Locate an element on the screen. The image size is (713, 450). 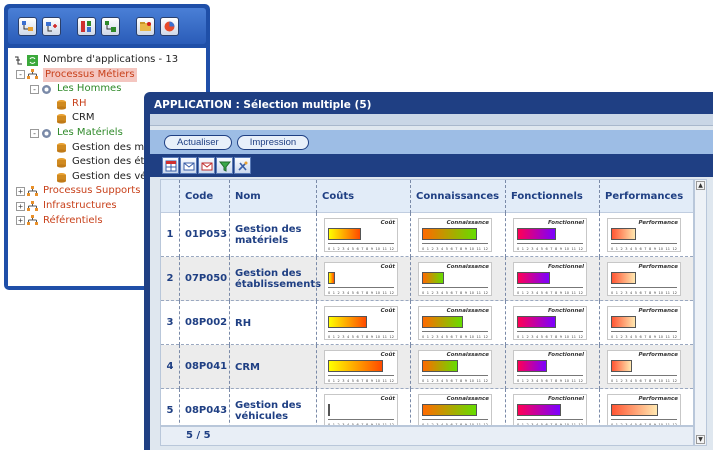
mini-bar-chart-conn: Connaissance 0 1 2 3 4 5 6 7 8 9 10 11 12 is located at coordinates (455, 279).